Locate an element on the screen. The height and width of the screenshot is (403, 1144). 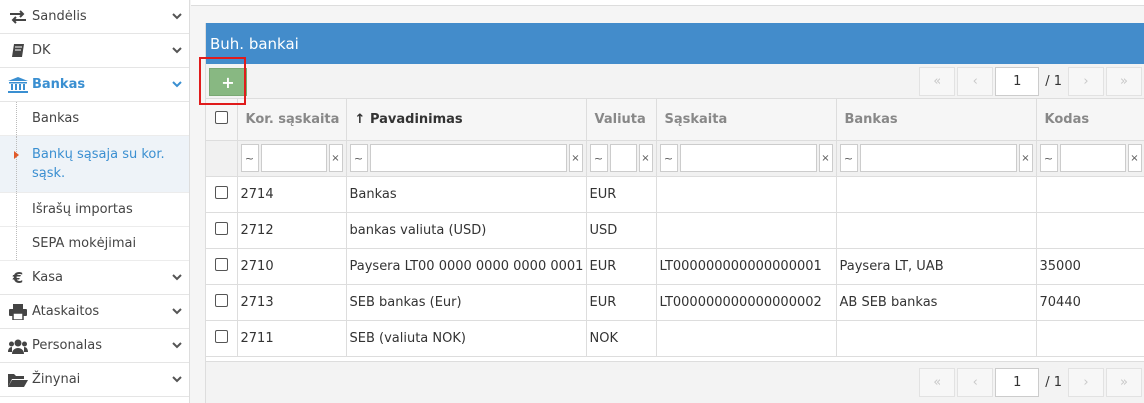
sidebar-item-bankas: Bankas is located at coordinates (94, 85).